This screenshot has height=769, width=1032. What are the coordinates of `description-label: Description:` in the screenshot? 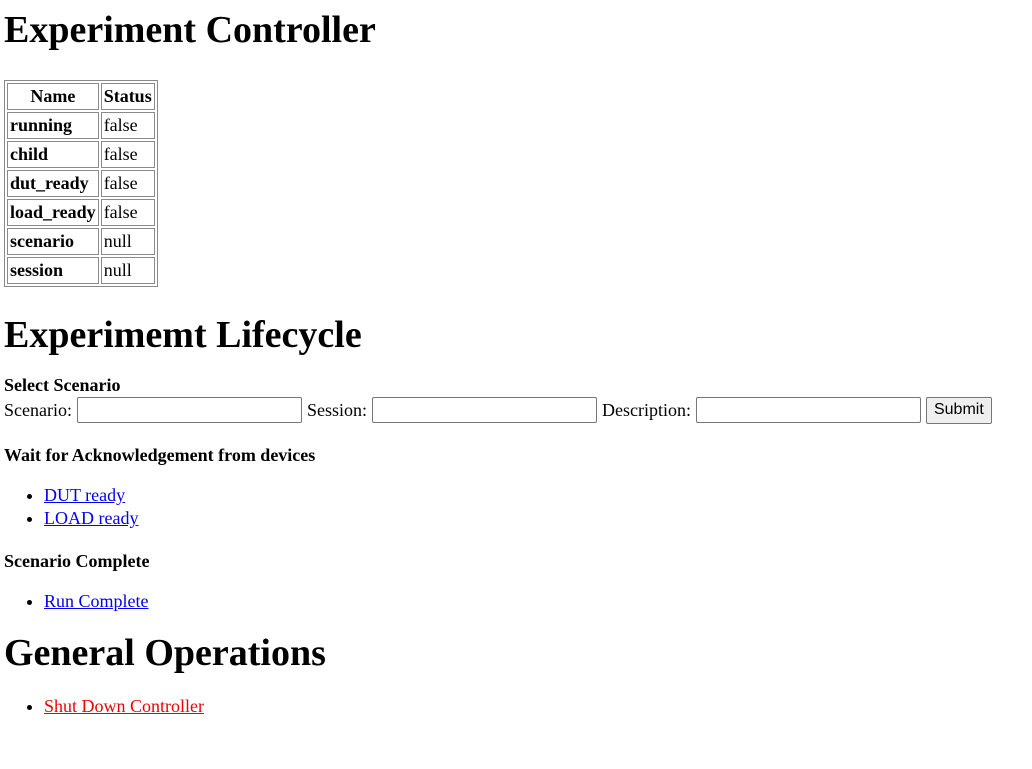 It's located at (646, 409).